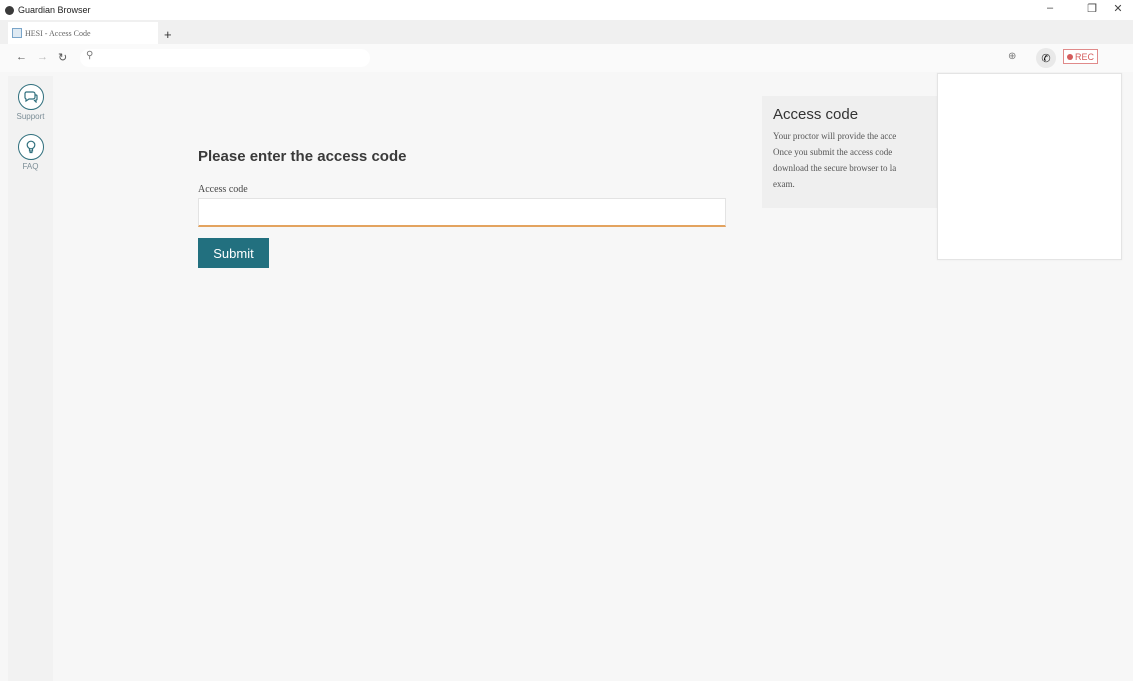  I want to click on info-line: exam., so click(784, 184).